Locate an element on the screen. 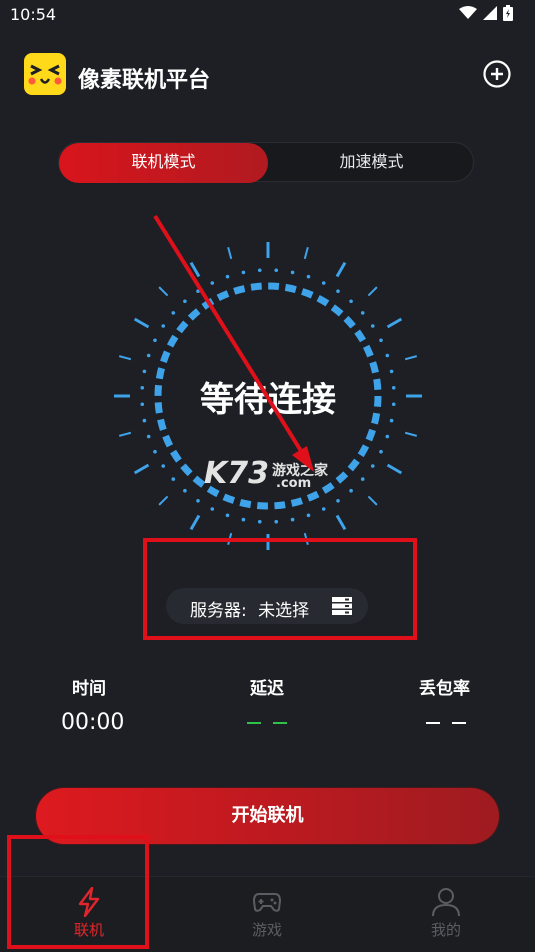 The height and width of the screenshot is (952, 535). gamepad-icon is located at coordinates (267, 902).